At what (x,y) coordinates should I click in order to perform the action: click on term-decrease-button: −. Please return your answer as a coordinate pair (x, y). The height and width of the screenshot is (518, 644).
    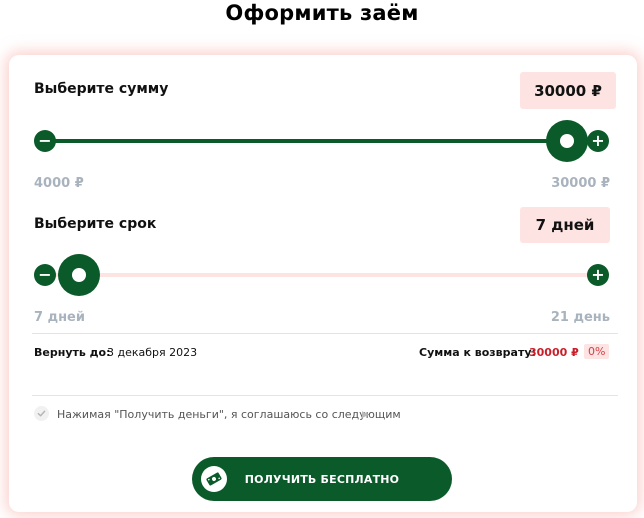
    Looking at the image, I should click on (45, 275).